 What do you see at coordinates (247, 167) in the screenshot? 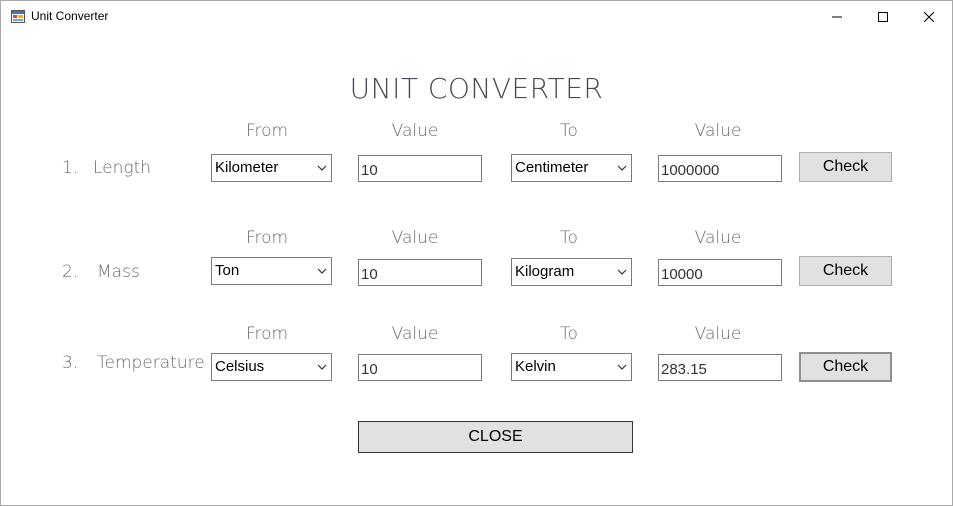
I see `dropdown-value: Kilometer` at bounding box center [247, 167].